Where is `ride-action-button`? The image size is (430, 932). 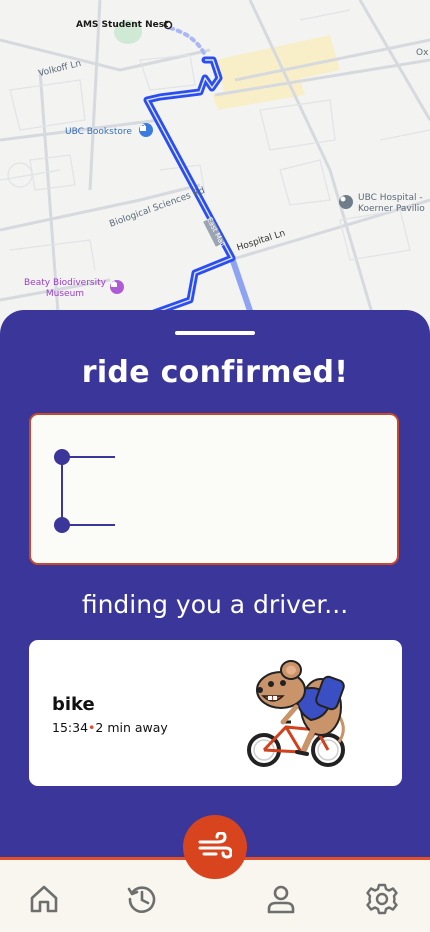
ride-action-button is located at coordinates (215, 847).